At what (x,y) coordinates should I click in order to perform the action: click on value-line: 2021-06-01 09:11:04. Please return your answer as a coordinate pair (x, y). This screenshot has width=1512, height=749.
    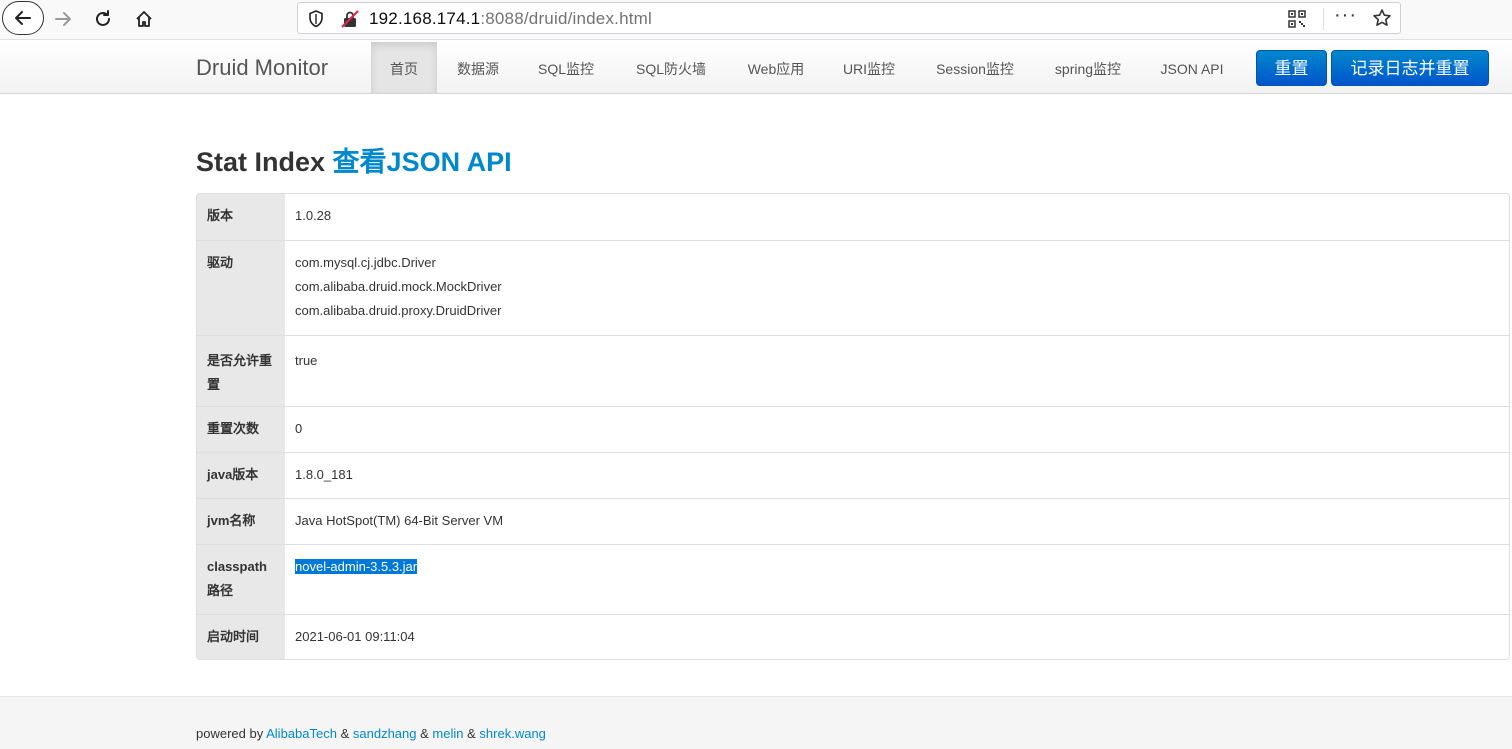
    Looking at the image, I should click on (355, 636).